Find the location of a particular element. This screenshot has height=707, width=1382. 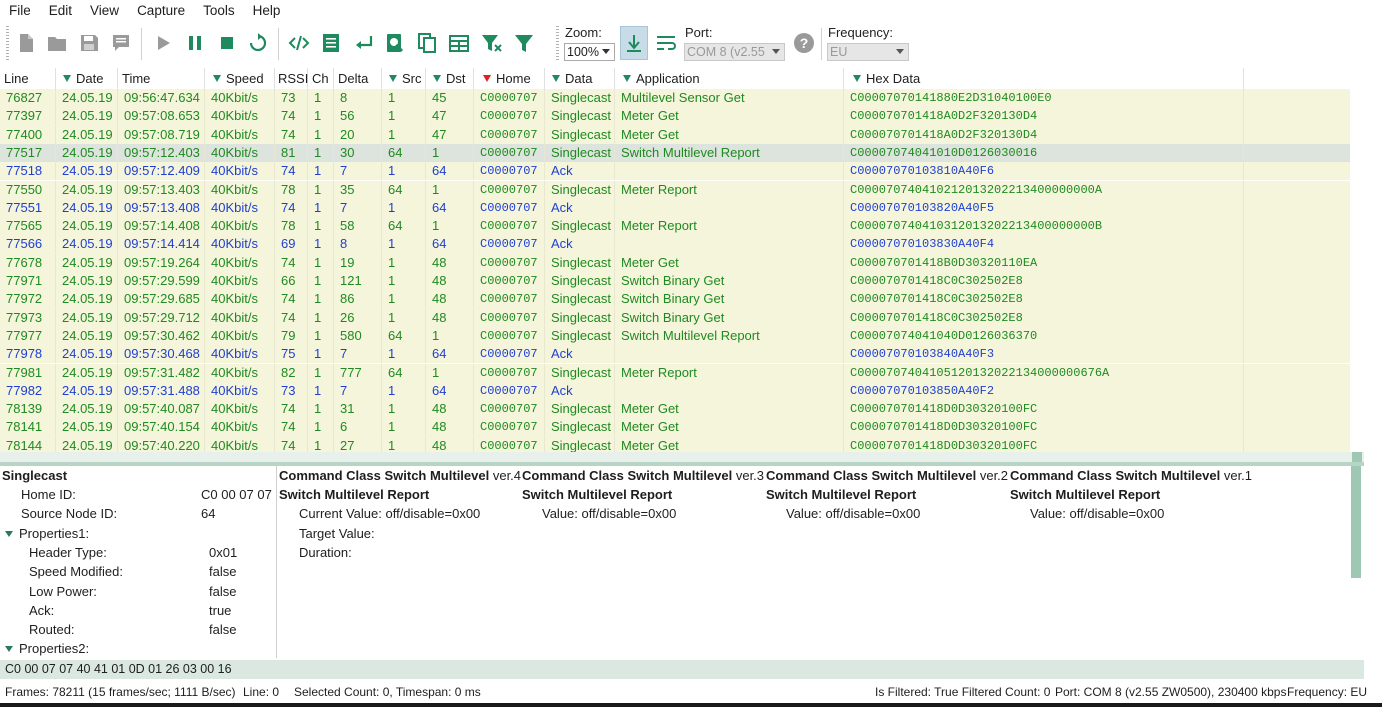

document-lines-icon is located at coordinates (331, 43).